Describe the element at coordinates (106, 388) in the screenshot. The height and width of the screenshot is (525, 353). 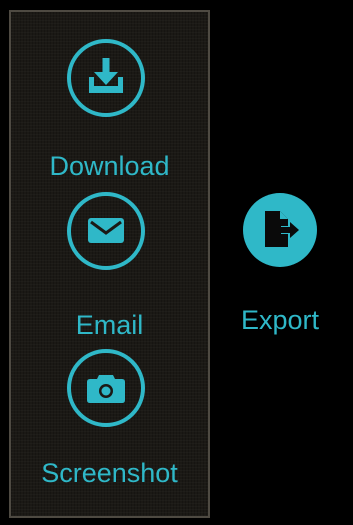
I see `camera-icon` at that location.